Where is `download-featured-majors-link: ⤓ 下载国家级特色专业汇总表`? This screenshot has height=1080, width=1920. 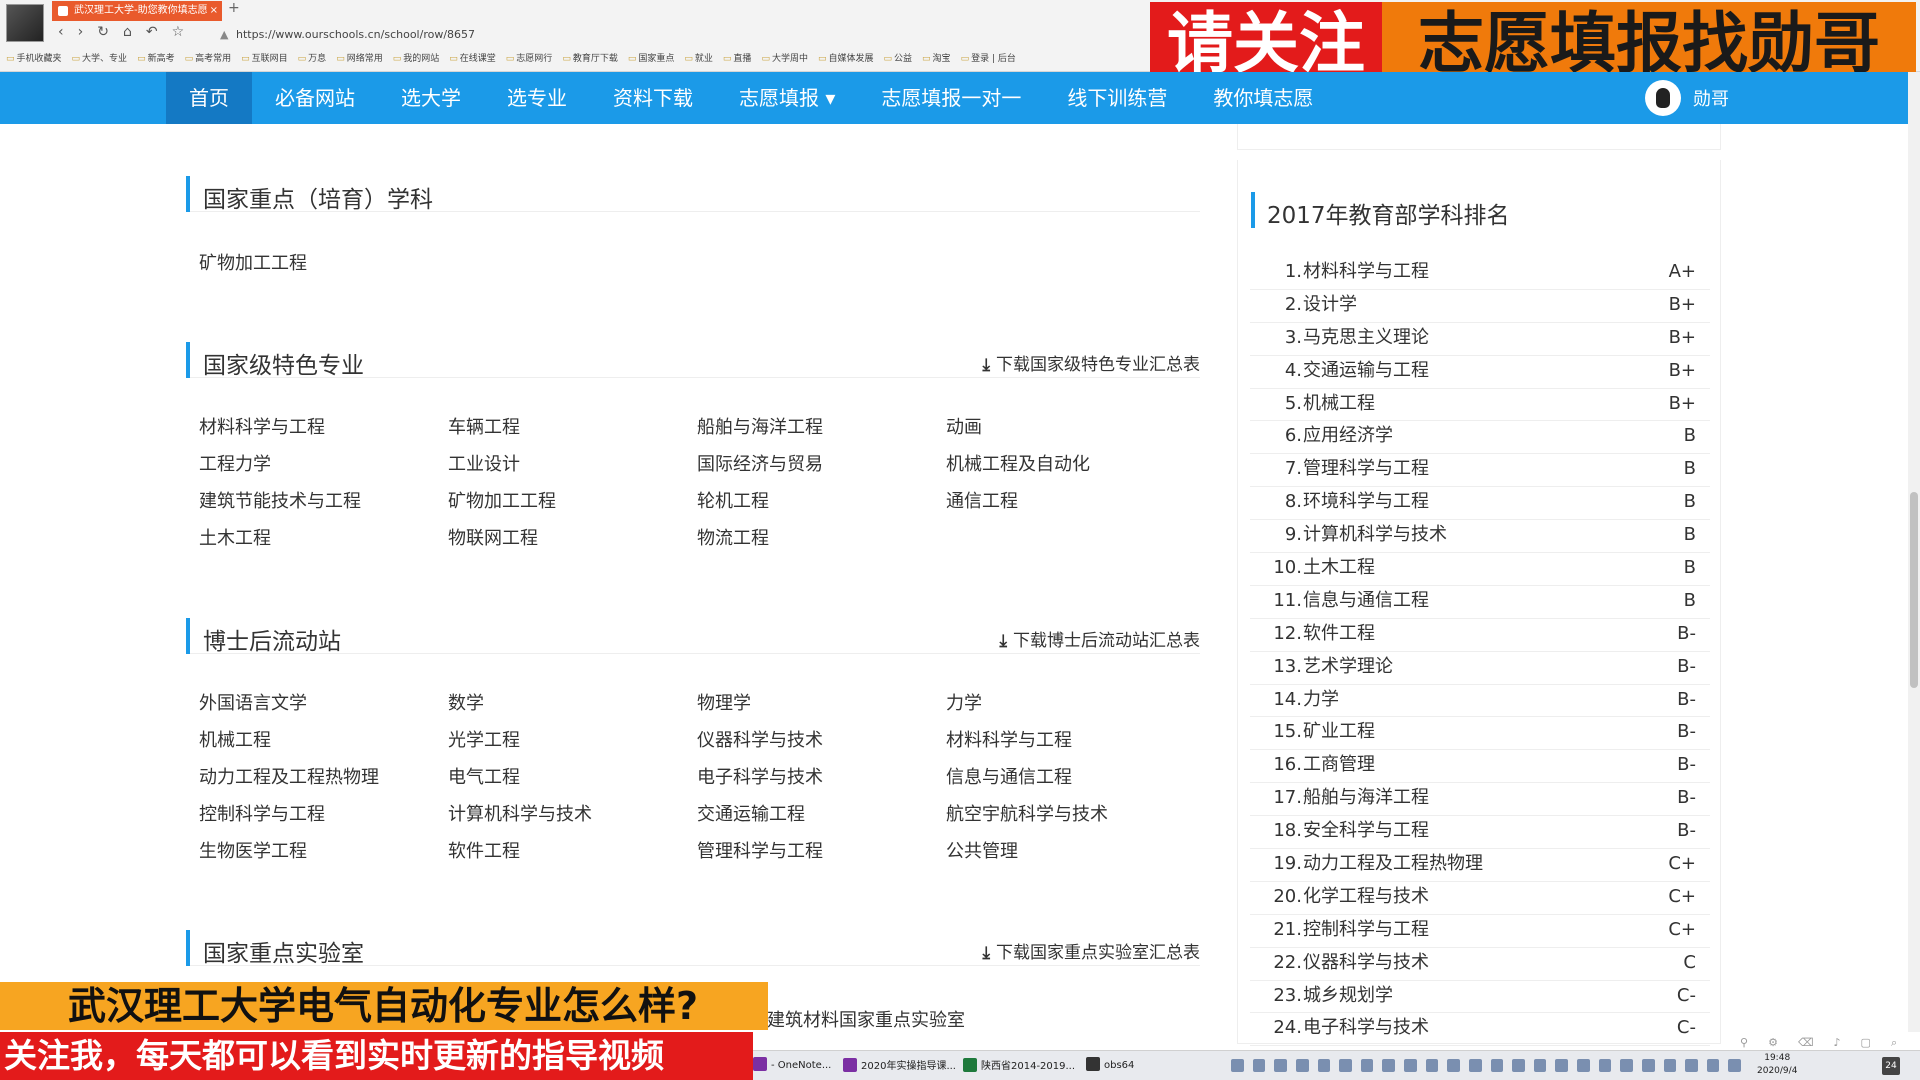 download-featured-majors-link: ⤓ 下载国家级特色专业汇总表 is located at coordinates (1091, 362).